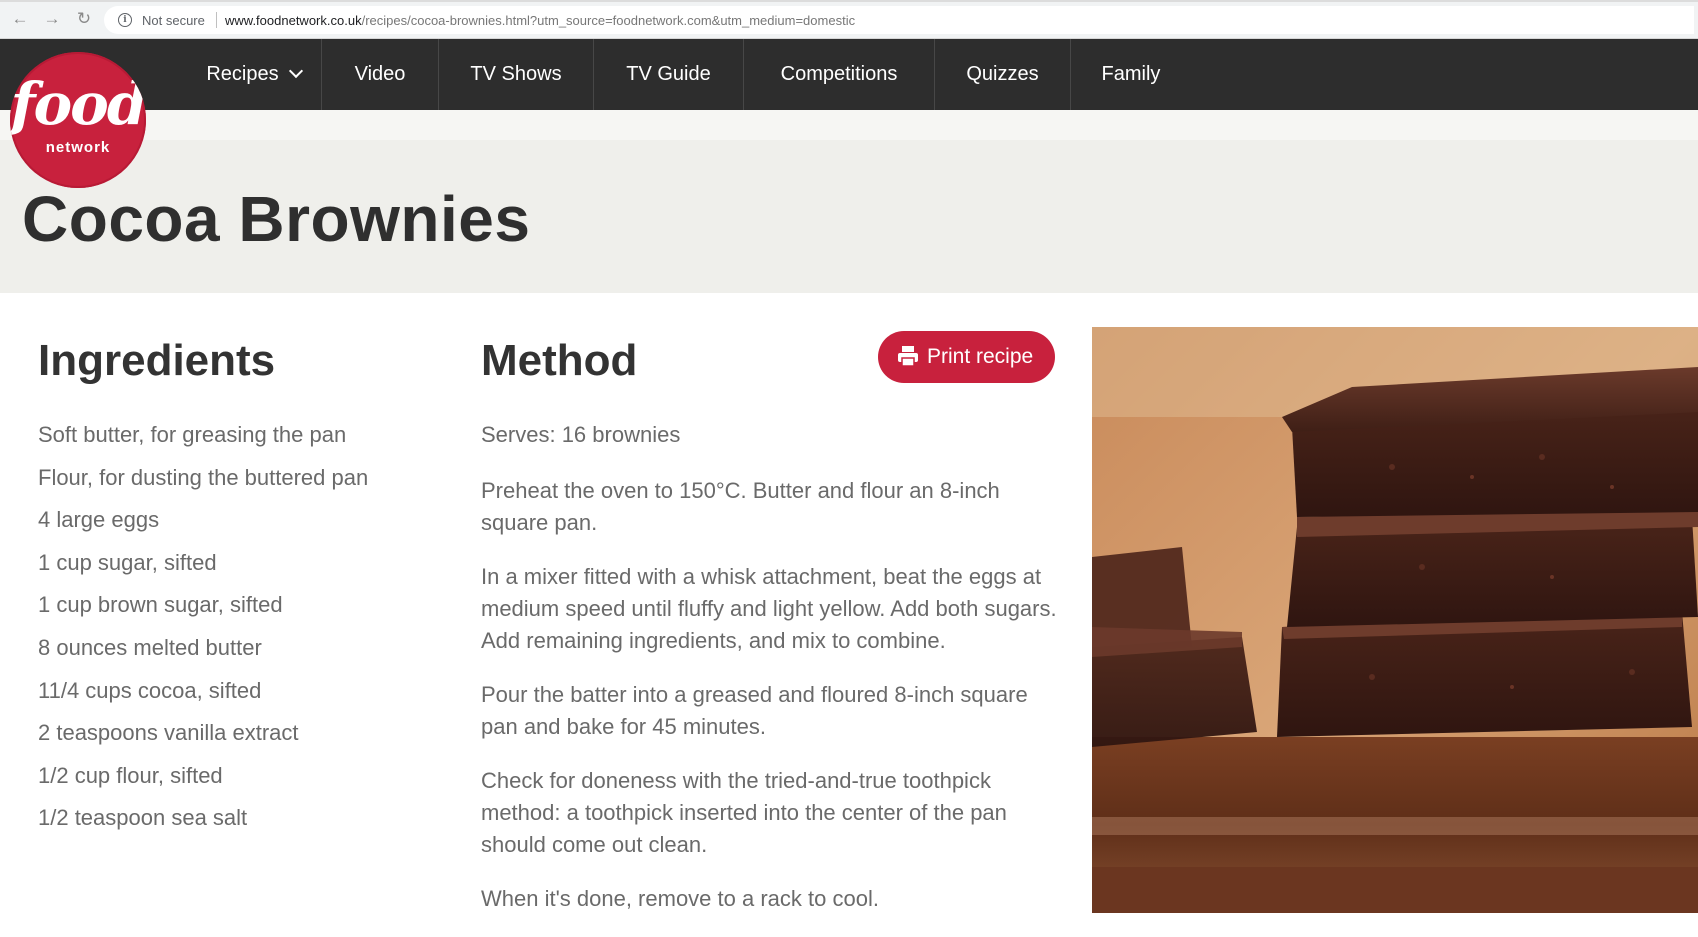 The height and width of the screenshot is (937, 1698). What do you see at coordinates (192, 434) in the screenshot?
I see `ingredient-item: Soft butter, for greasing the pan` at bounding box center [192, 434].